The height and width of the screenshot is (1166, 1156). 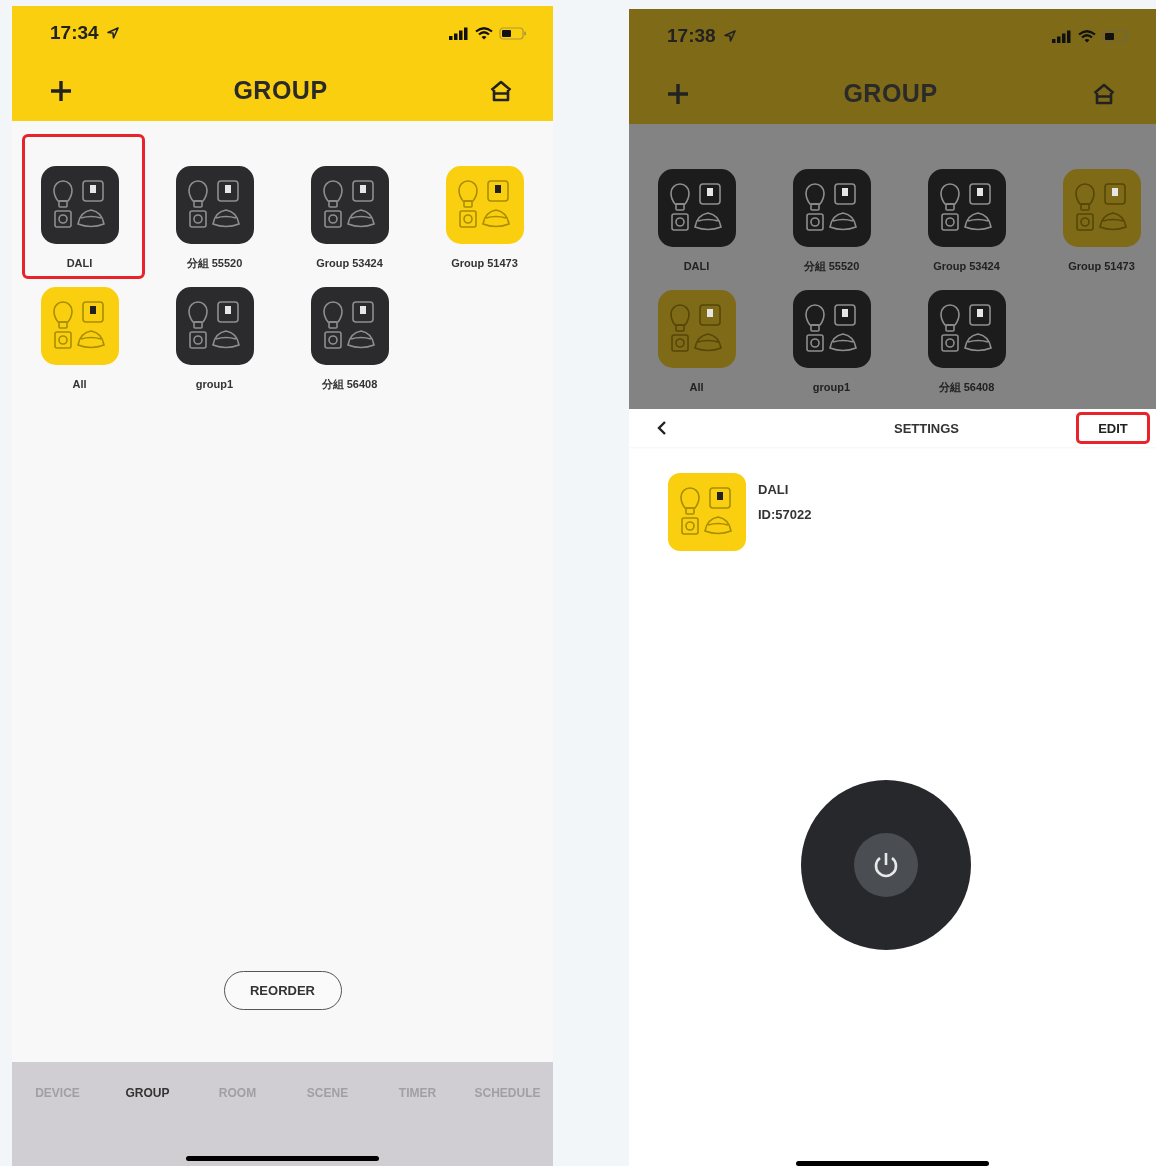 What do you see at coordinates (885, 865) in the screenshot?
I see `power-icon` at bounding box center [885, 865].